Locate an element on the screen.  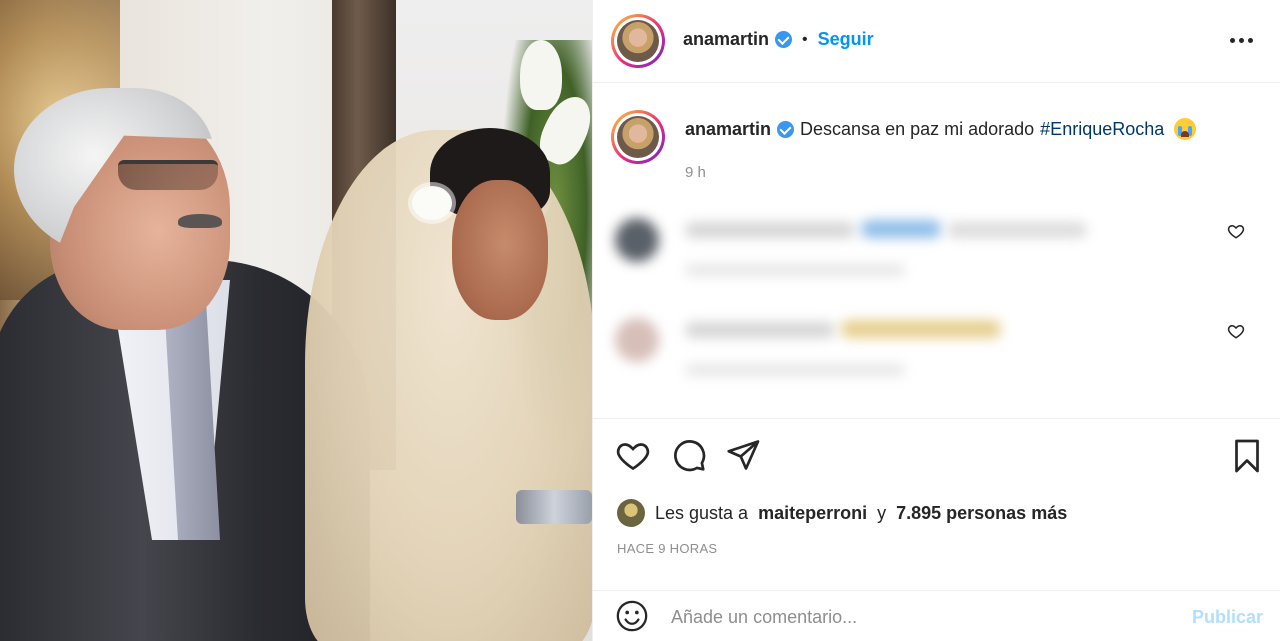
likes-prefix: Les gusta a is located at coordinates (702, 512).